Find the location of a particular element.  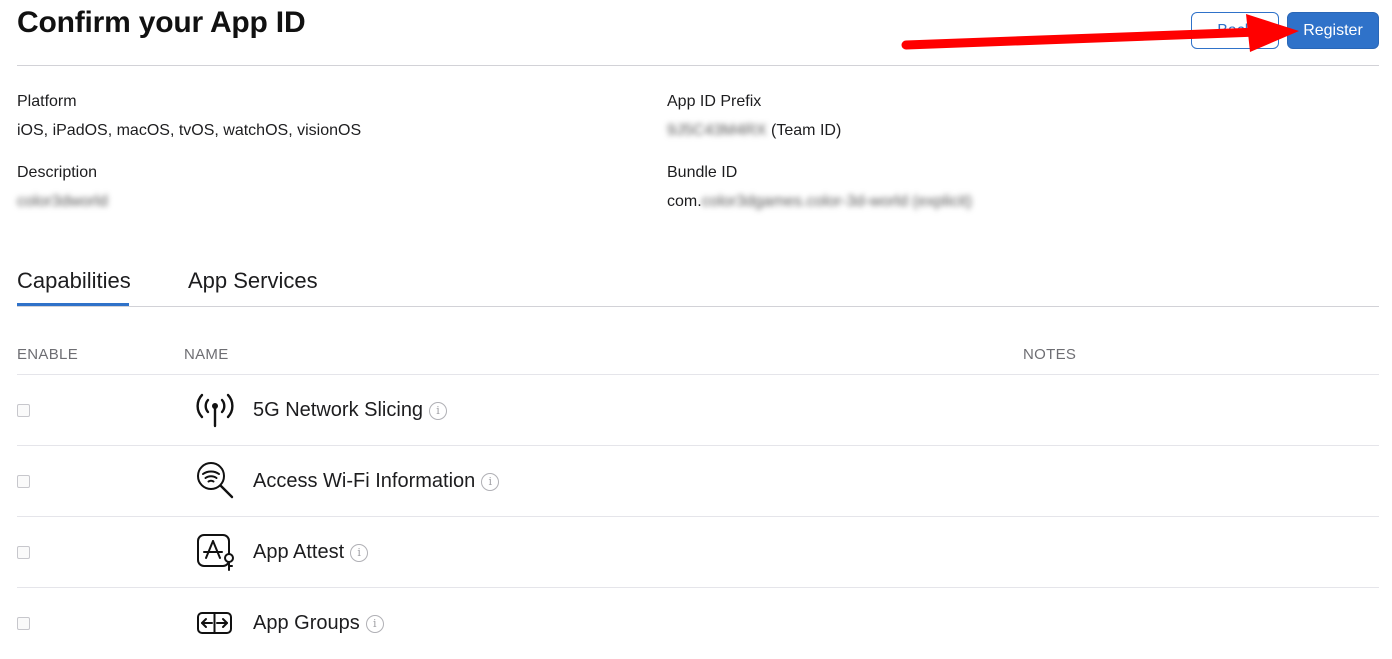

description-redacted: color3dworld is located at coordinates (62, 201).